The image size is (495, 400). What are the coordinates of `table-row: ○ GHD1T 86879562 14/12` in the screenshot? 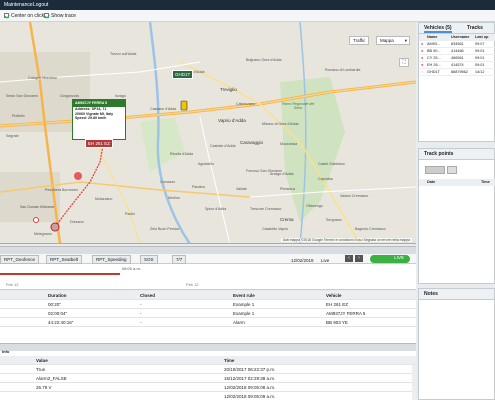 It's located at (457, 72).